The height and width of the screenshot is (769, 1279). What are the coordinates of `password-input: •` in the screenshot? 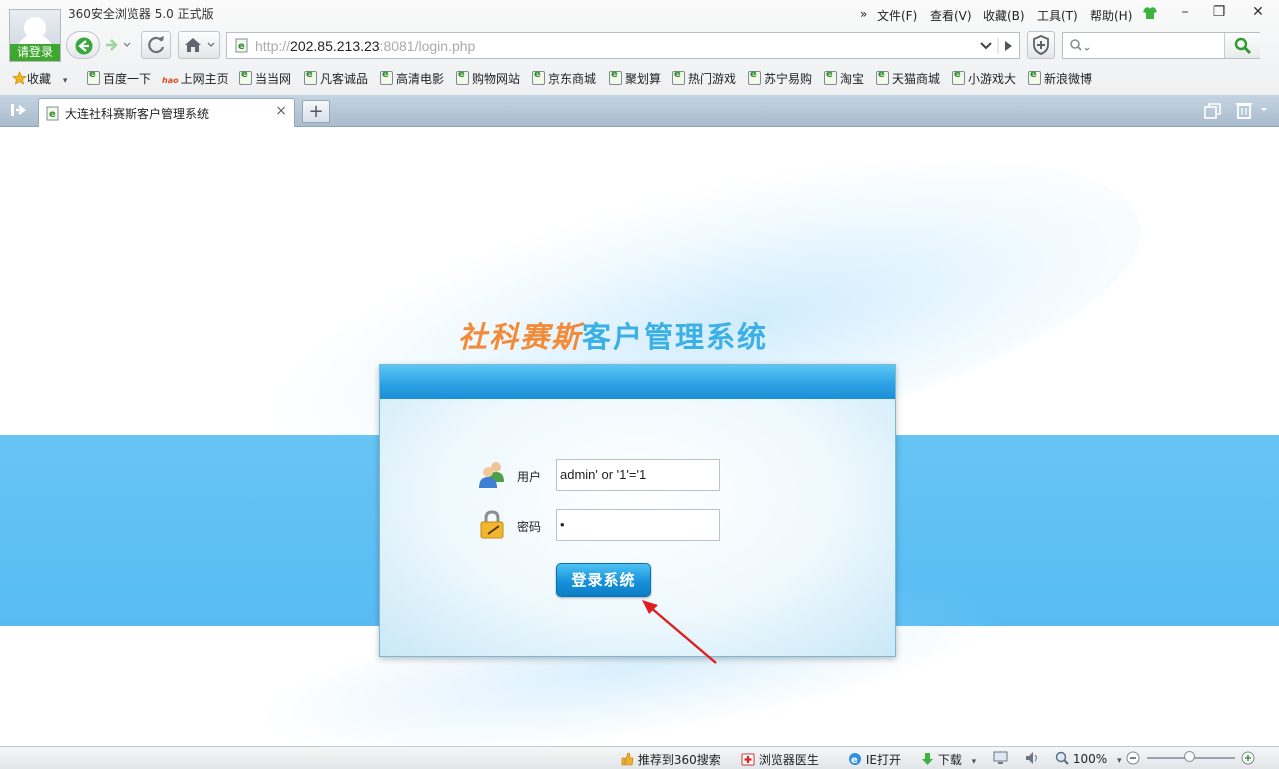 It's located at (638, 525).